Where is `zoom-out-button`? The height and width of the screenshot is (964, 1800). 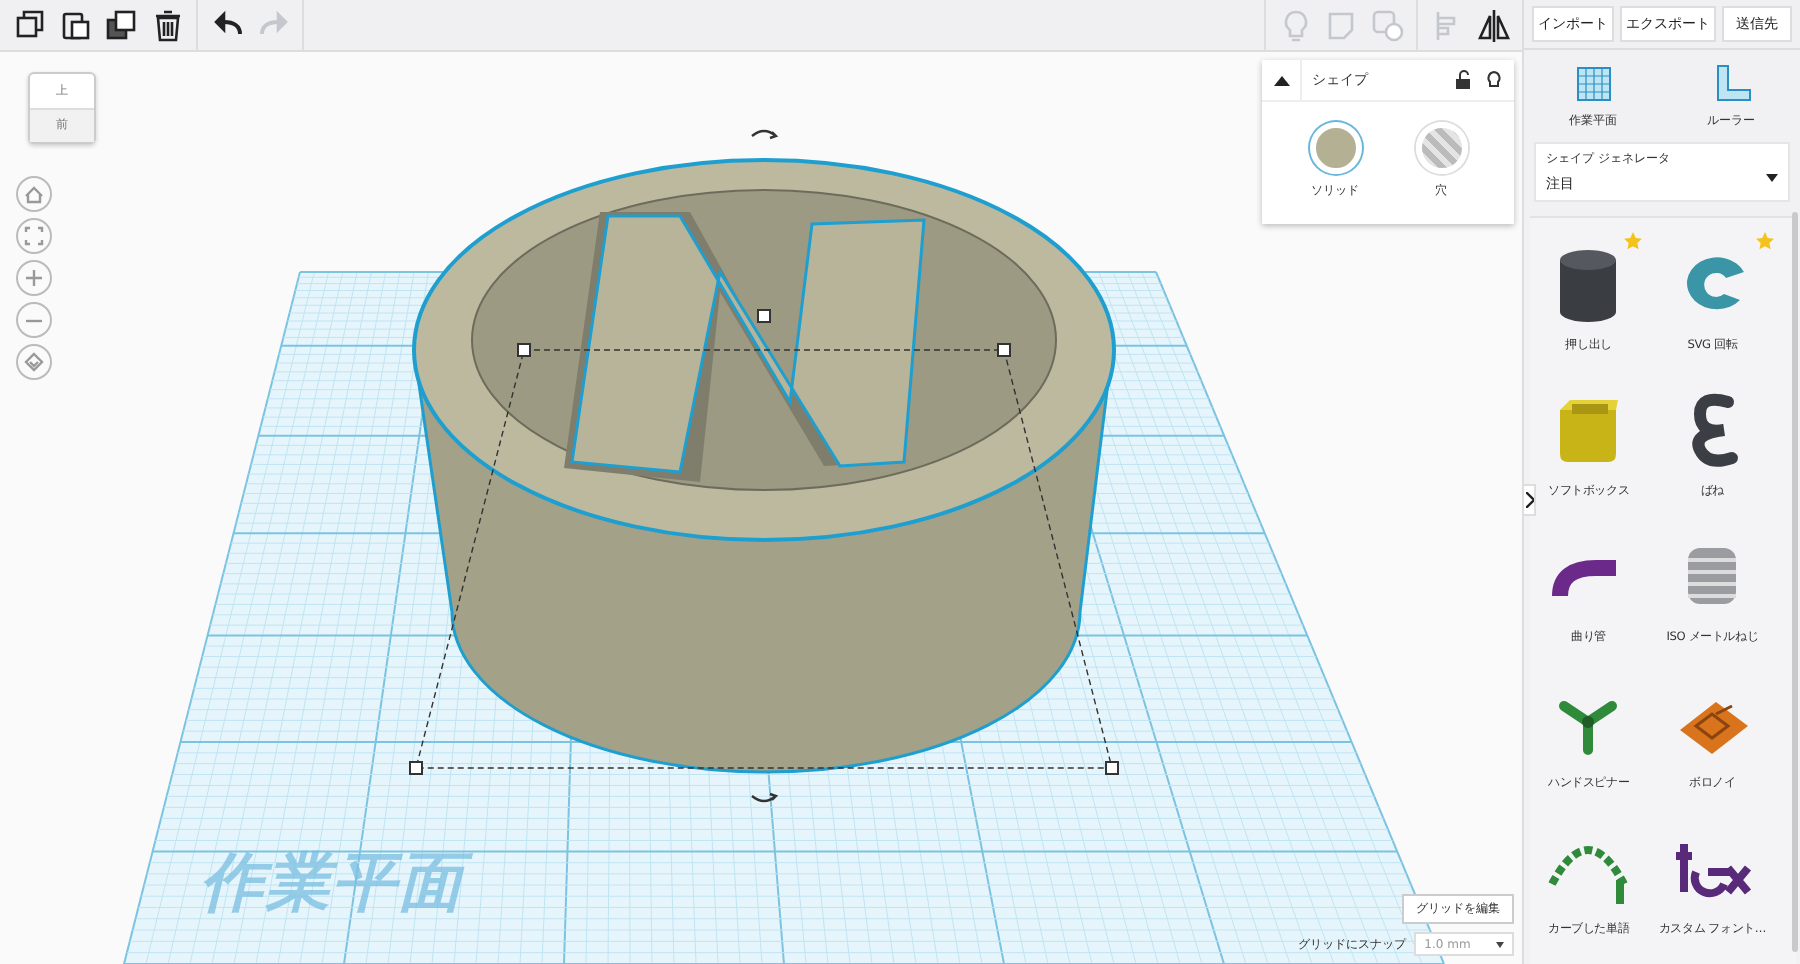 zoom-out-button is located at coordinates (34, 320).